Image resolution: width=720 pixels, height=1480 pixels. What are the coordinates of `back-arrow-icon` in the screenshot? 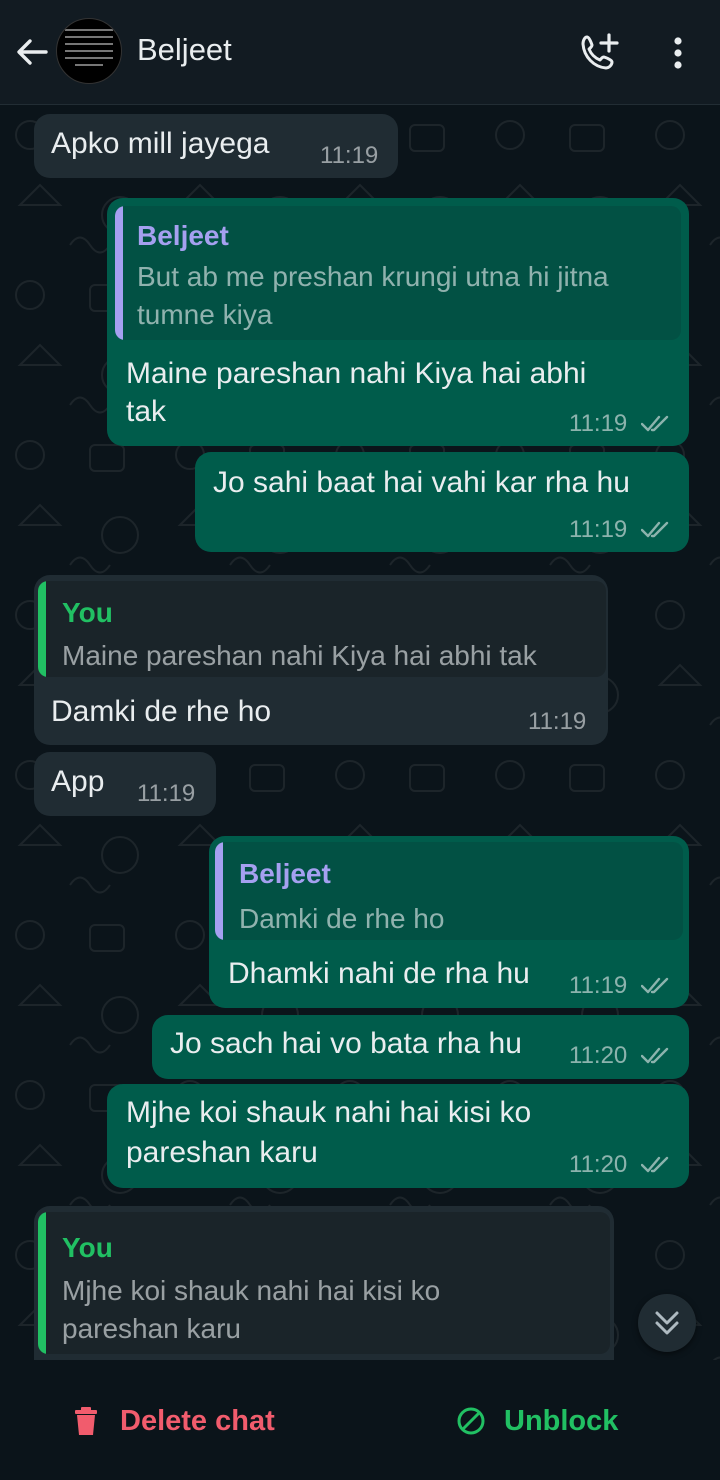 It's located at (32, 52).